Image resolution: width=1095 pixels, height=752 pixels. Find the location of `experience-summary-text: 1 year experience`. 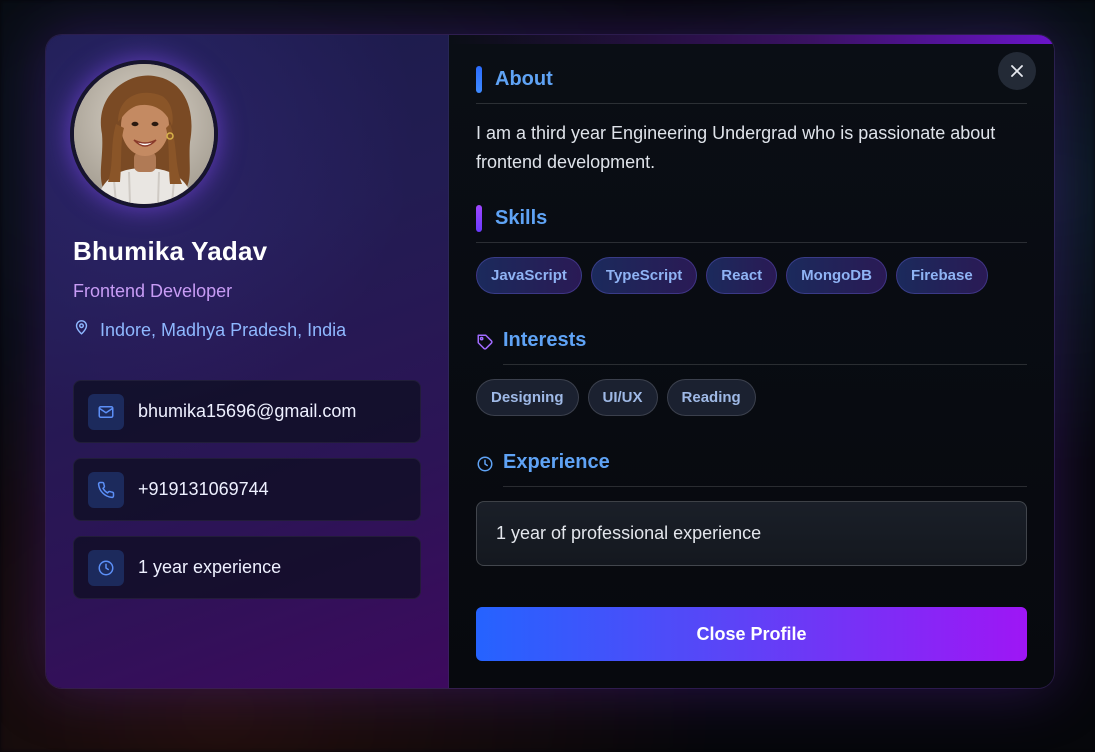

experience-summary-text: 1 year experience is located at coordinates (210, 567).